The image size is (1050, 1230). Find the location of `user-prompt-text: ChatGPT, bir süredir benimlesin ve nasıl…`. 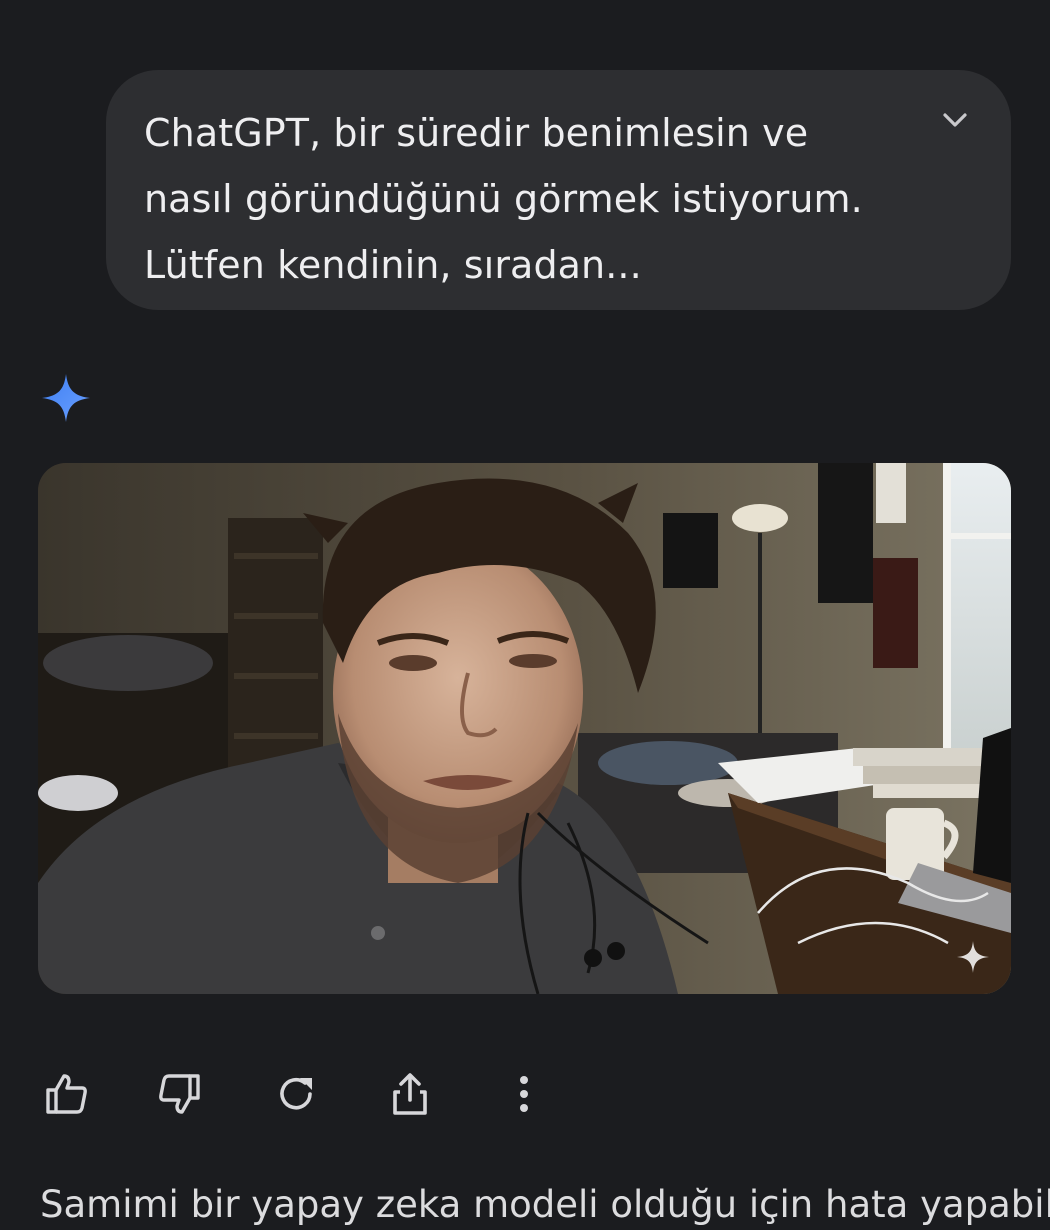

user-prompt-text: ChatGPT, bir süredir benimlesin ve nasıl… is located at coordinates (503, 199).